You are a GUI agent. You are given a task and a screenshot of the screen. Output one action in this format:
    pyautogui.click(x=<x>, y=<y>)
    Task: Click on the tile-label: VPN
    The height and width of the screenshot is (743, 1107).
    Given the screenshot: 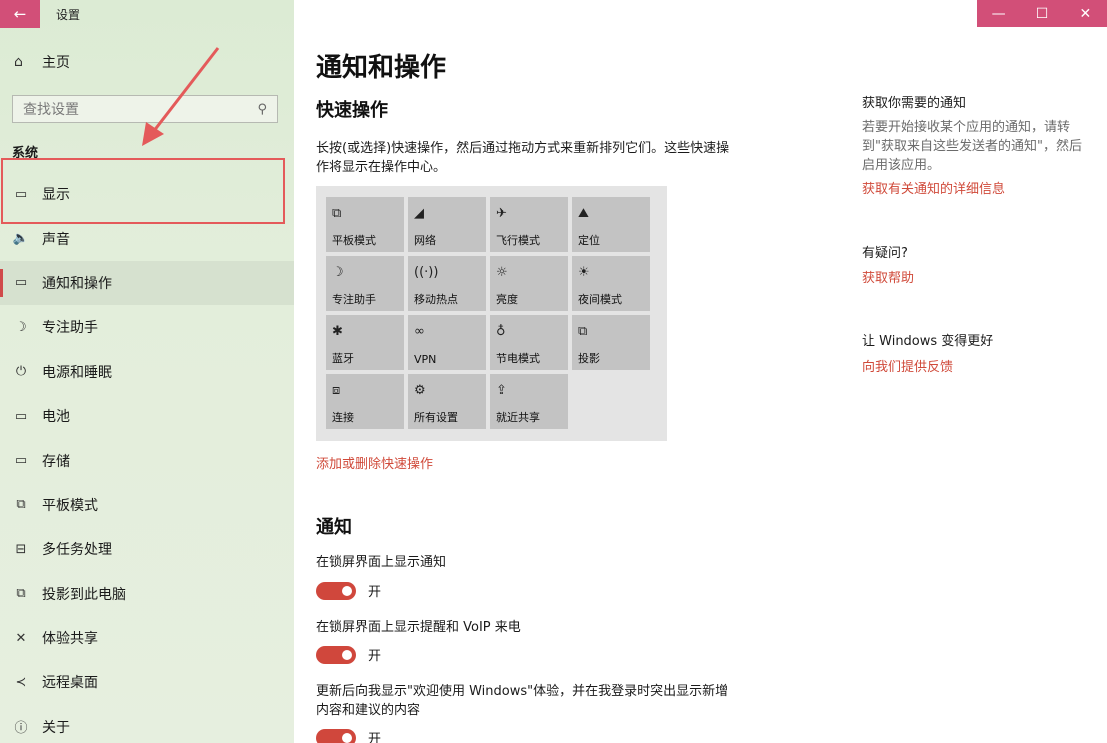 What is the action you would take?
    pyautogui.click(x=425, y=359)
    